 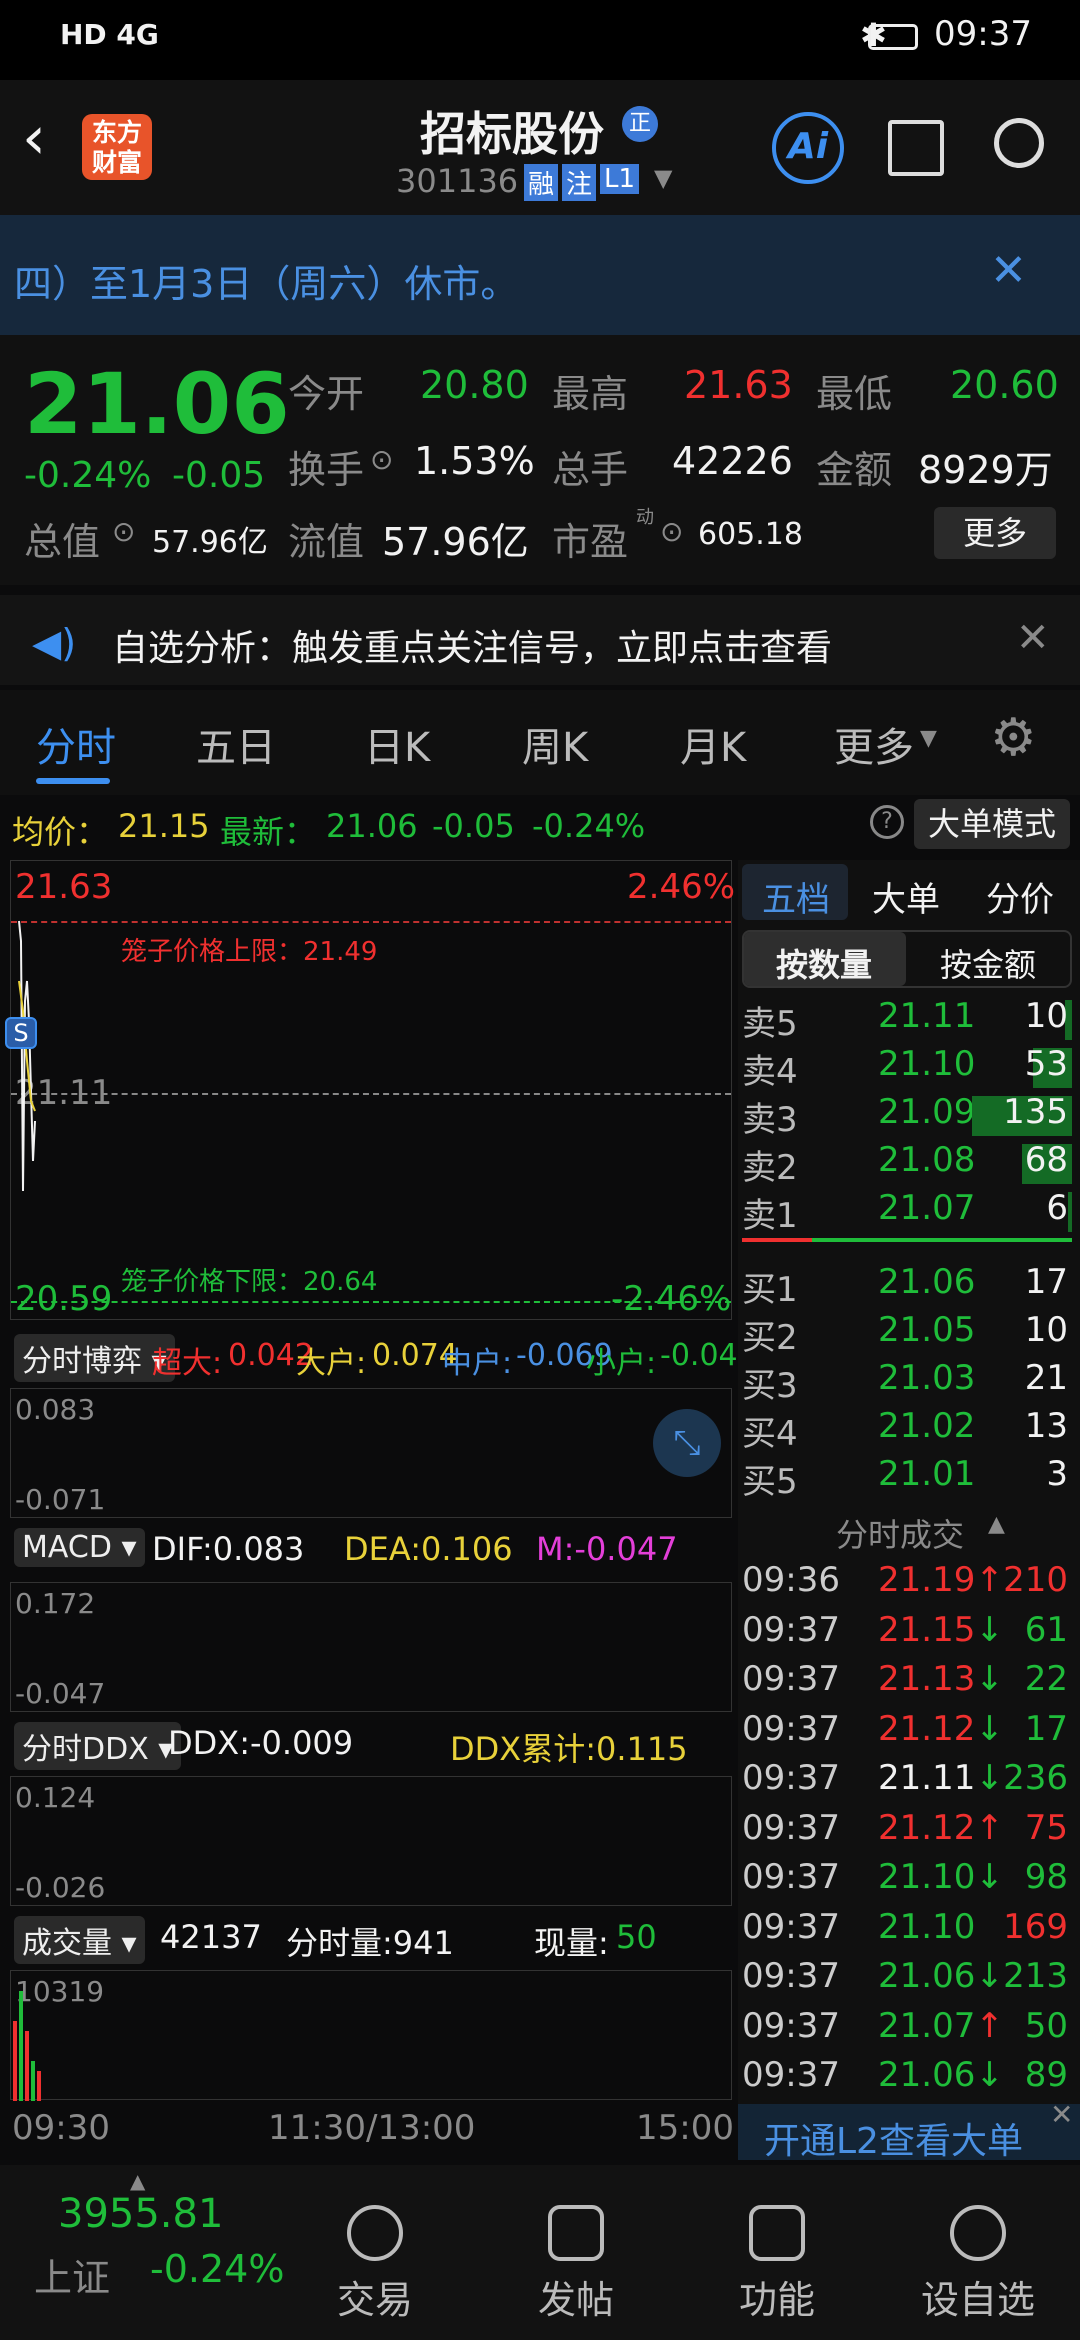 I want to click on ai-assistant-button: Ai, so click(x=808, y=148).